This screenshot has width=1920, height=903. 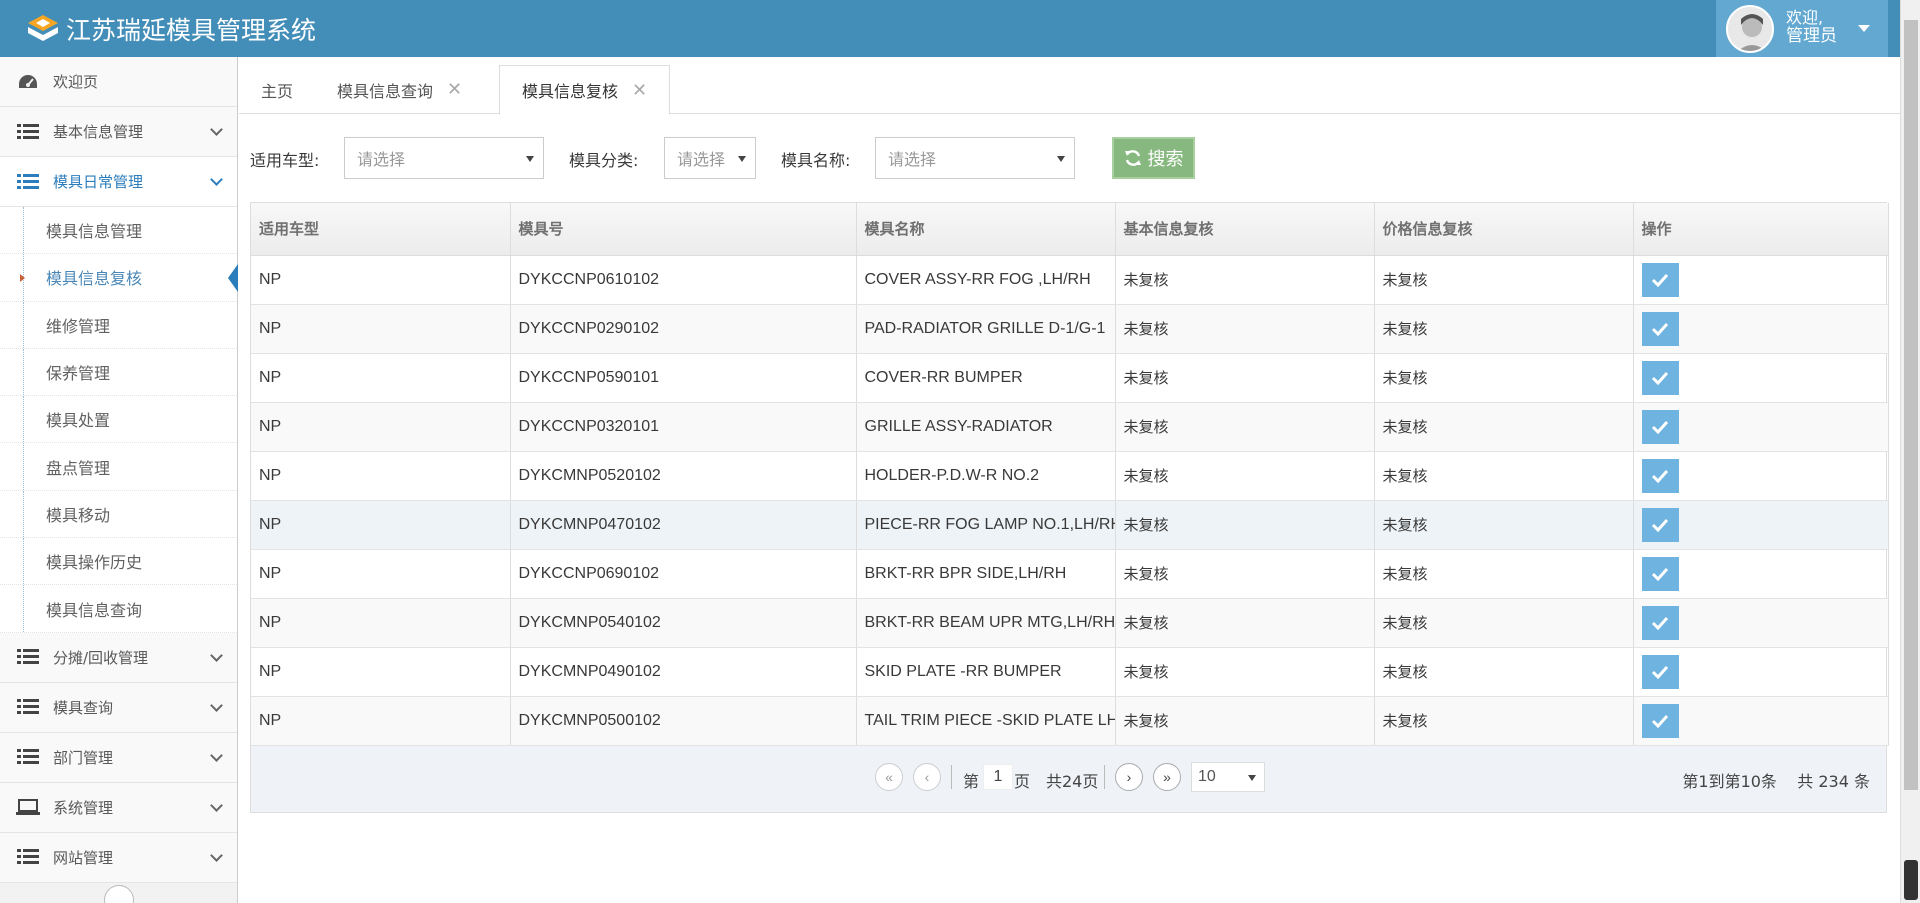 What do you see at coordinates (118, 857) in the screenshot?
I see `sidebar-item-website: 网站管理` at bounding box center [118, 857].